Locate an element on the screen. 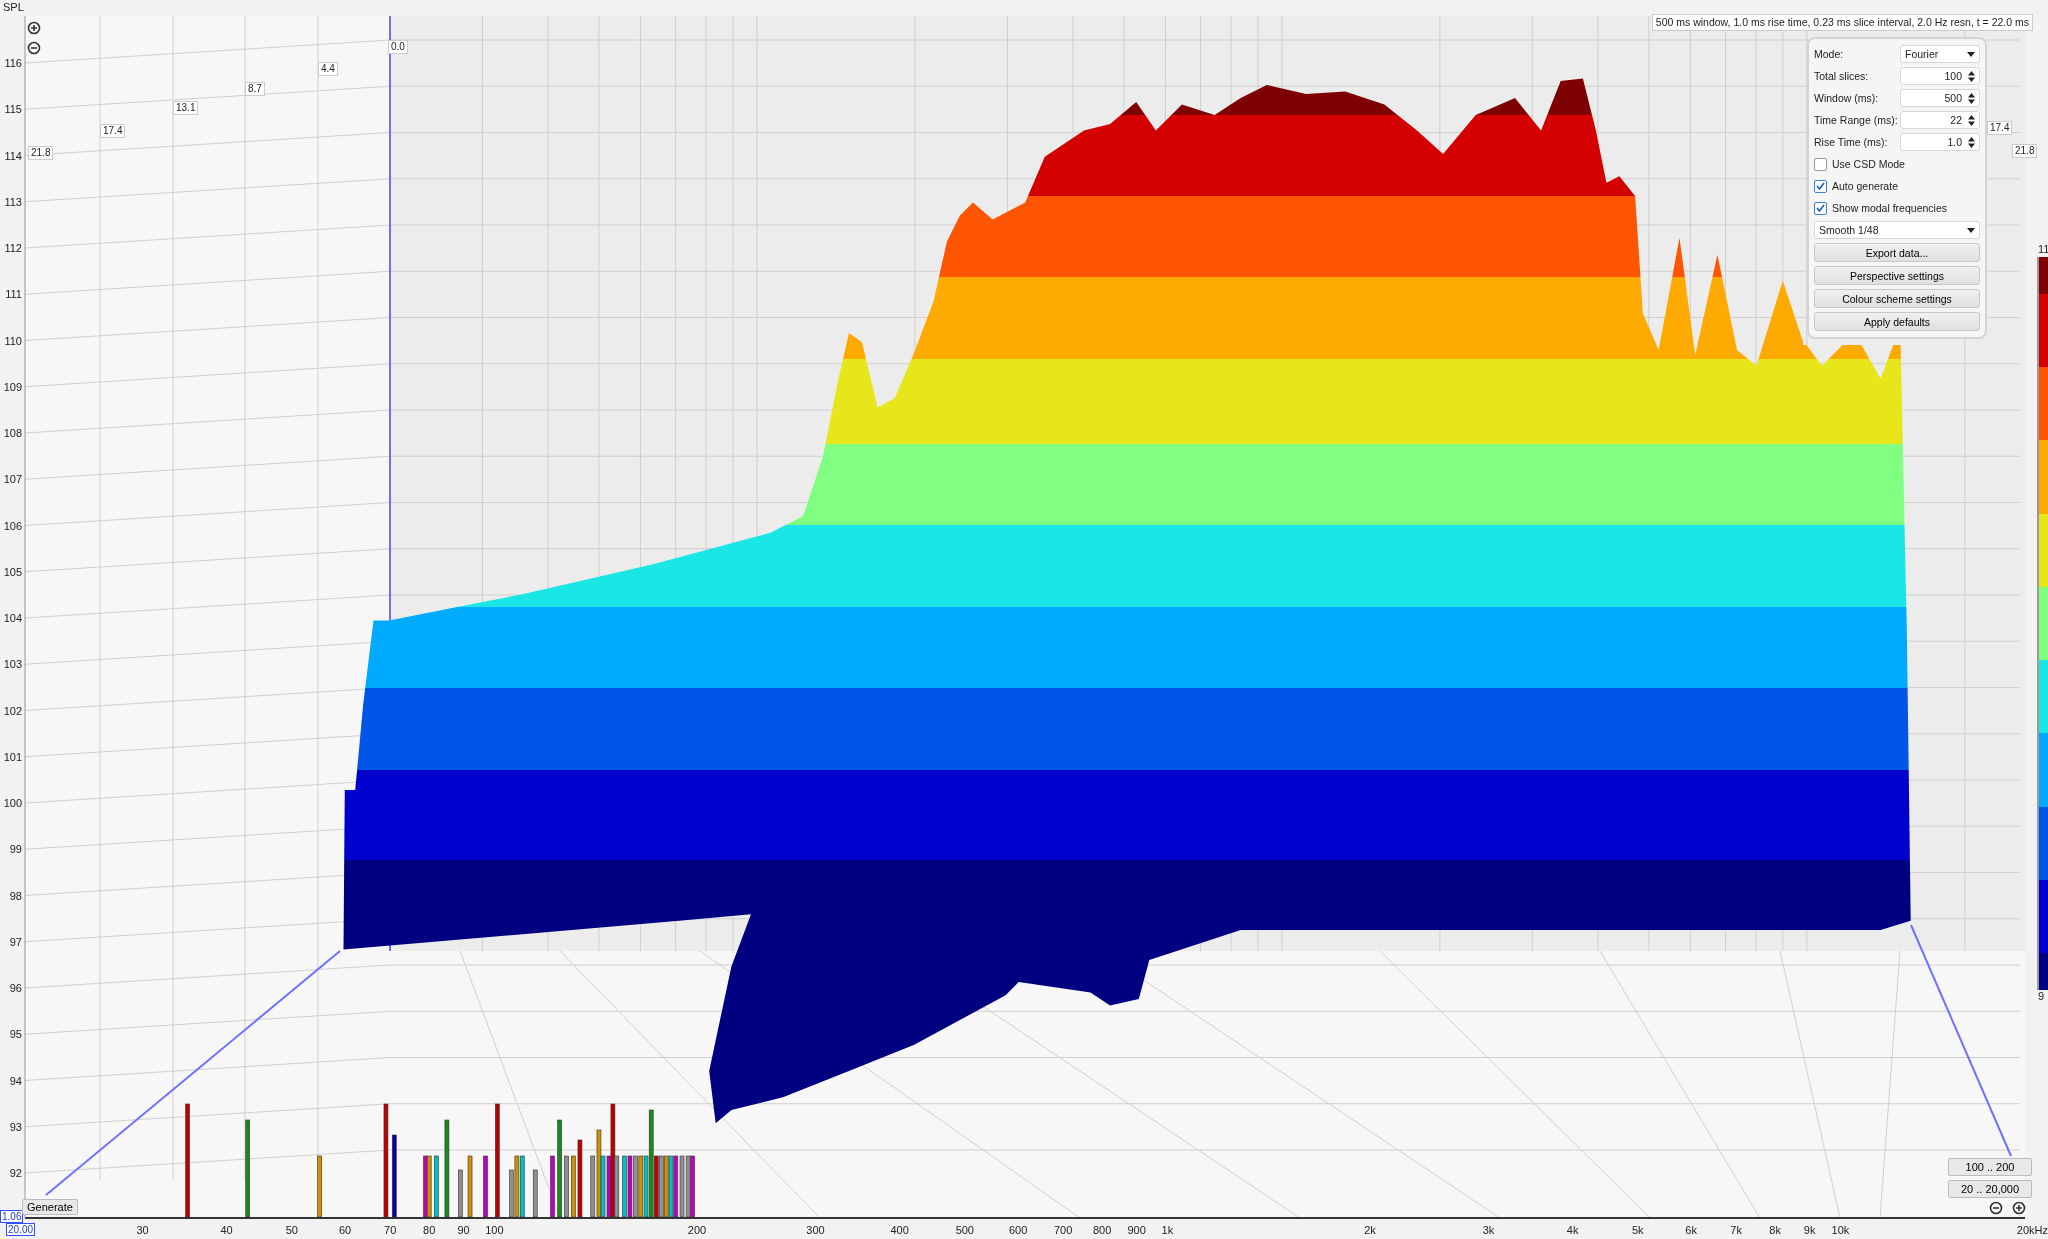  panel-button: Perspective settings is located at coordinates (1897, 275).